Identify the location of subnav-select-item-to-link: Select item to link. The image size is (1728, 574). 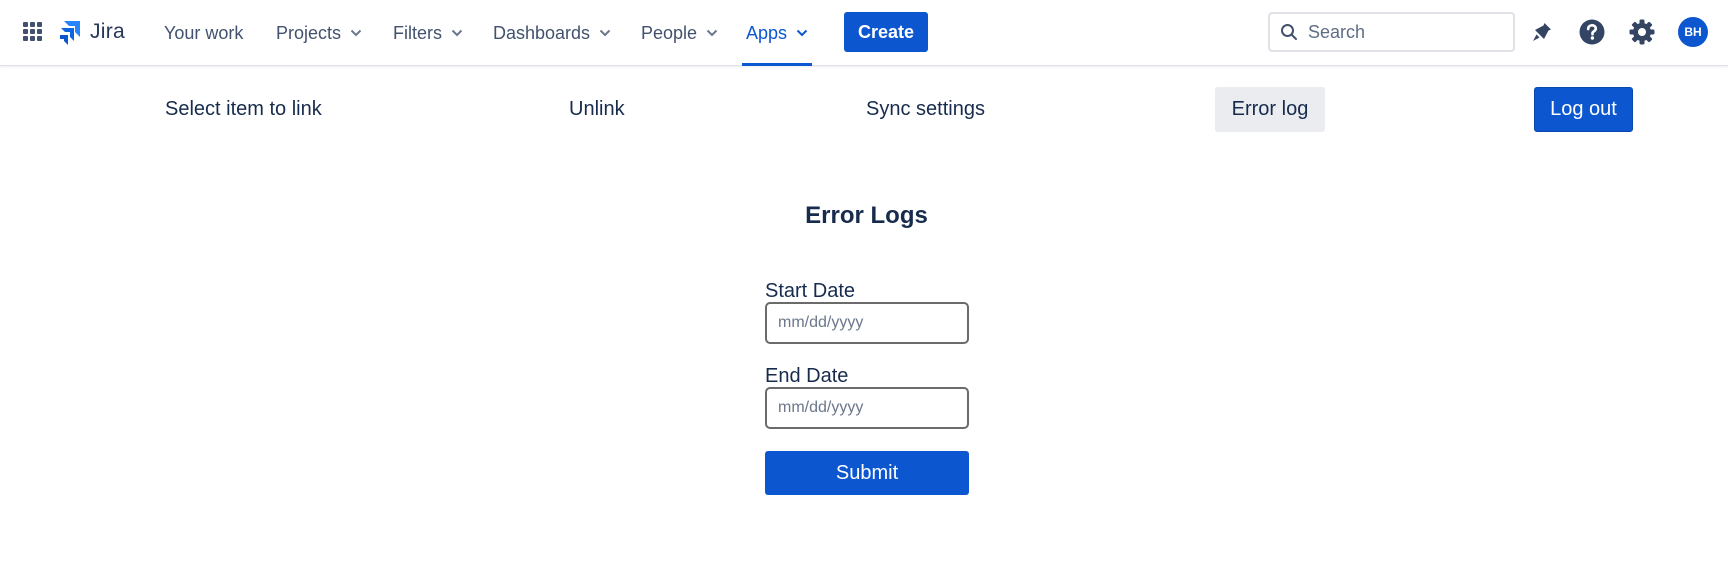
(243, 109).